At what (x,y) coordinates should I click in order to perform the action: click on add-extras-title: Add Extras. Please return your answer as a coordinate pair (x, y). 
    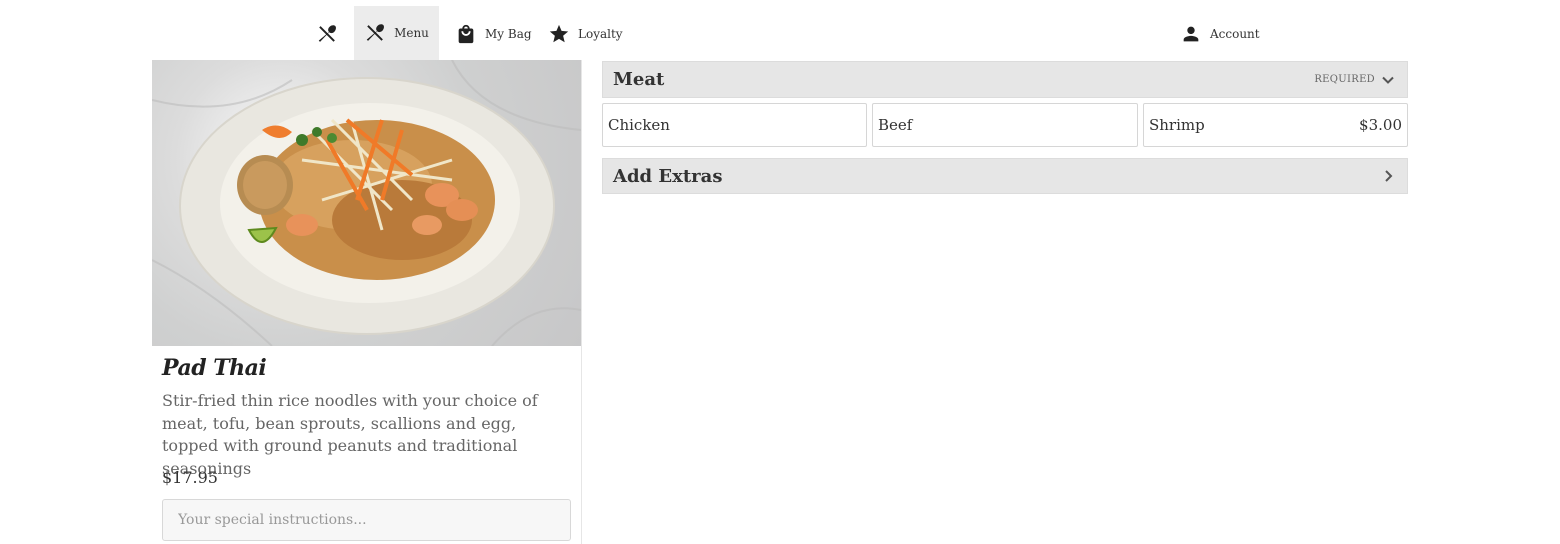
    Looking at the image, I should click on (668, 176).